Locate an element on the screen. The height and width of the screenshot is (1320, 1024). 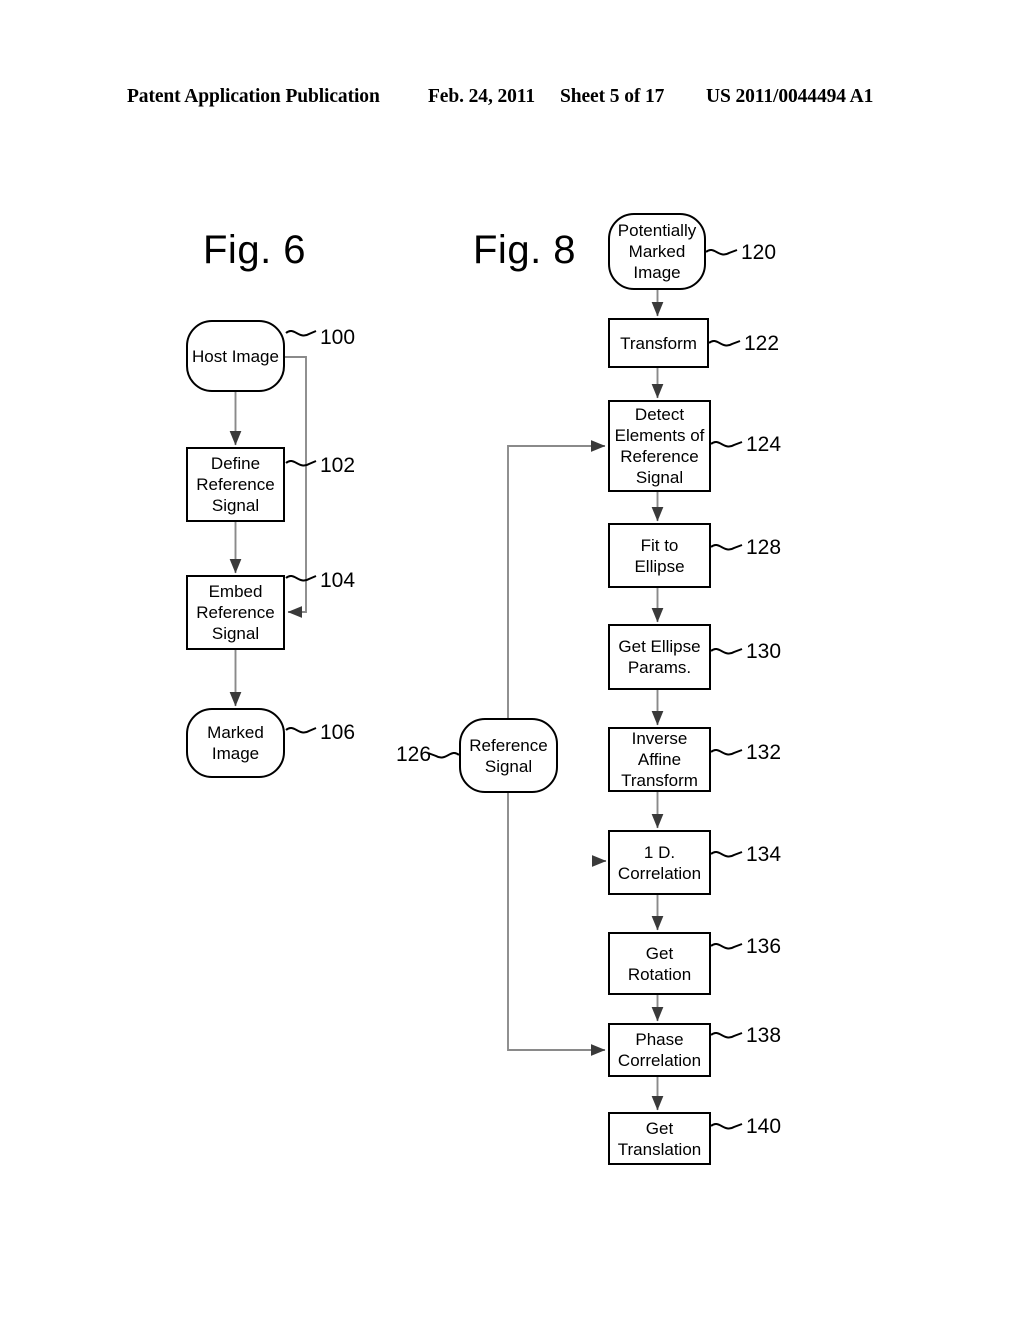
node-phase-correlation: Phase Correlation is located at coordinates (659, 1050).